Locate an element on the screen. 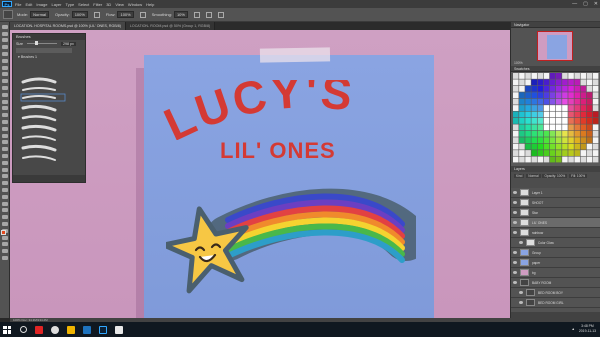  red-eye-tool-icon is located at coordinates (4, 251).